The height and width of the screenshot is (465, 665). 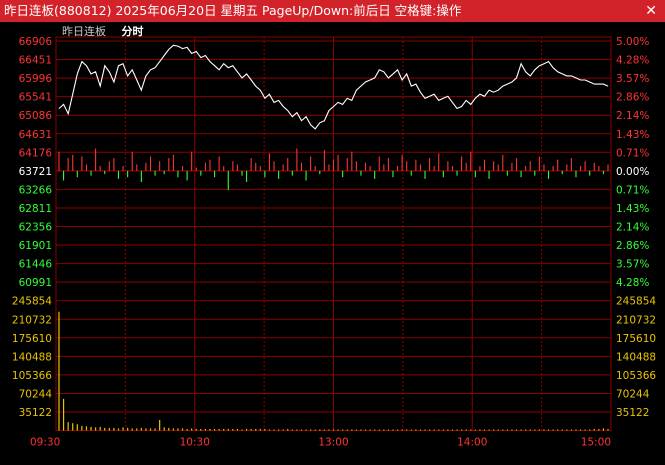 I want to click on price-tick-label-left: 66451, so click(x=35, y=61).